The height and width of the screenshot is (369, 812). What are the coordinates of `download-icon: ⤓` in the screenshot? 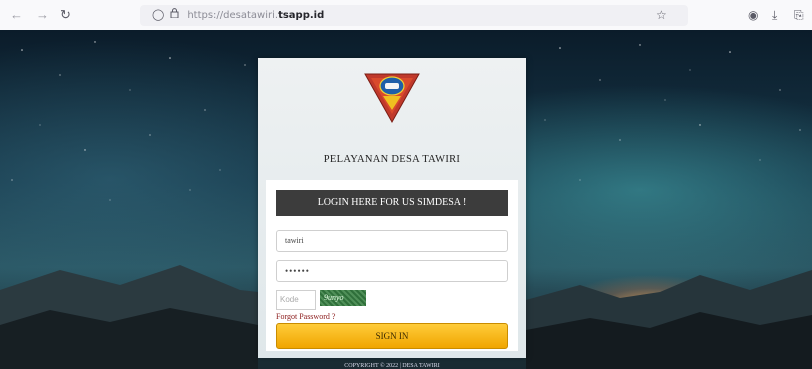 It's located at (774, 15).